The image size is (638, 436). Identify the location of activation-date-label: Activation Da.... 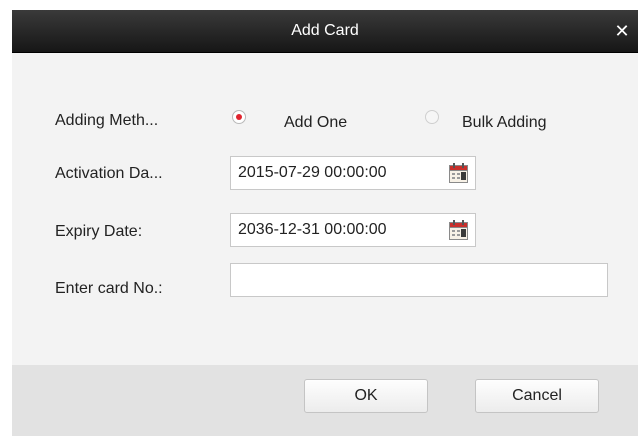
(109, 173).